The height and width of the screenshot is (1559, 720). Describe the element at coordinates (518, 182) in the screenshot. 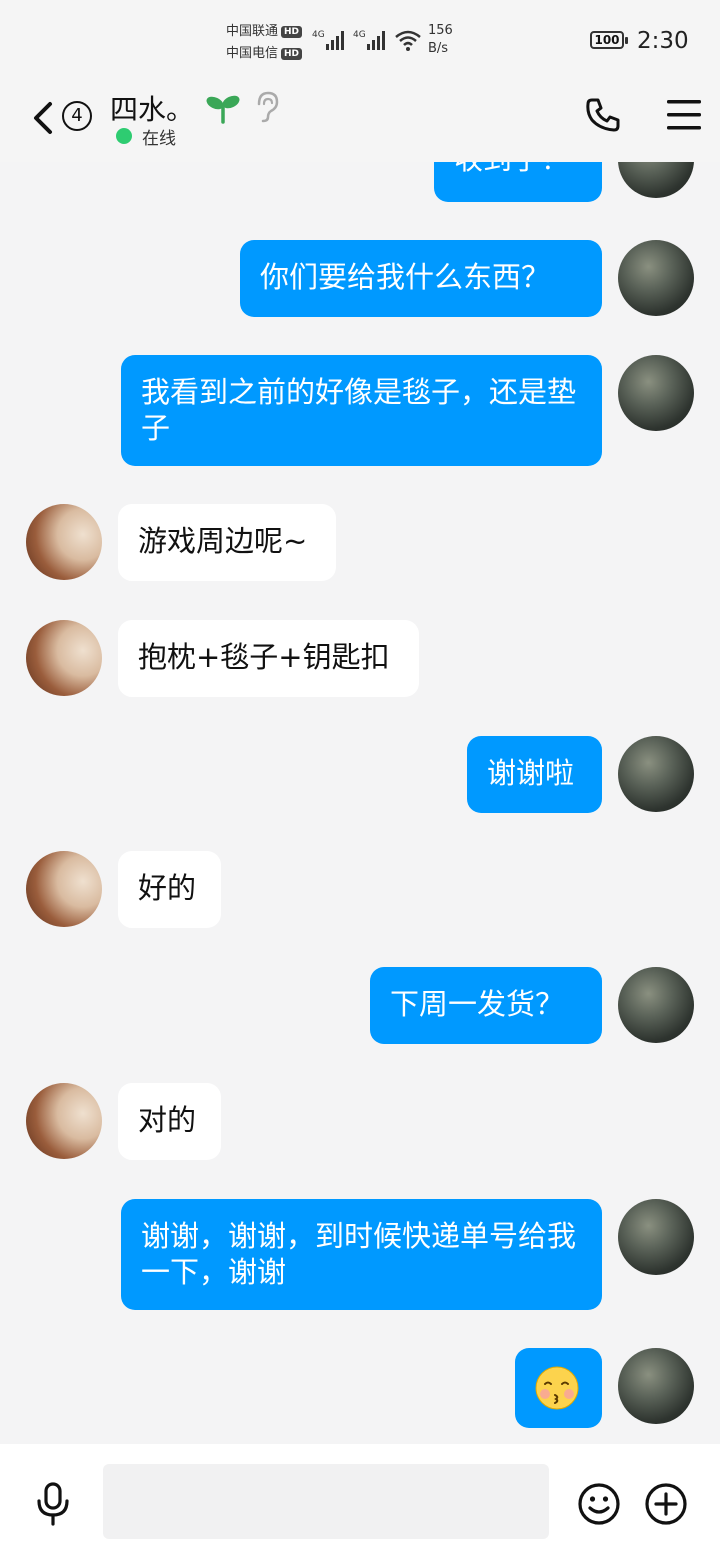

I see `message-bubble: 收到了？` at that location.